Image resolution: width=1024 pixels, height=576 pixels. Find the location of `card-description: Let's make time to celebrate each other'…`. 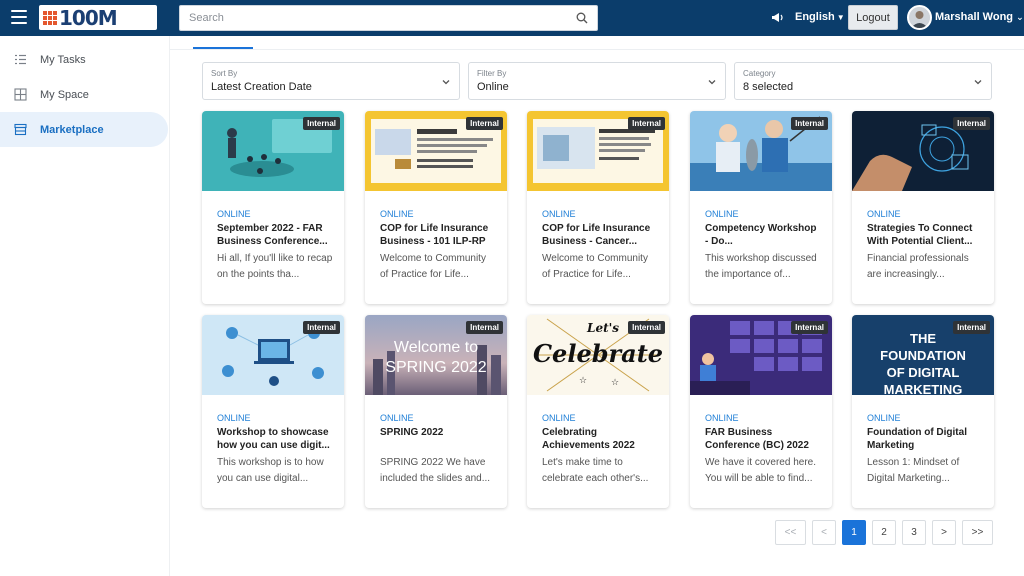

card-description: Let's make time to celebrate each other'… is located at coordinates (595, 470).